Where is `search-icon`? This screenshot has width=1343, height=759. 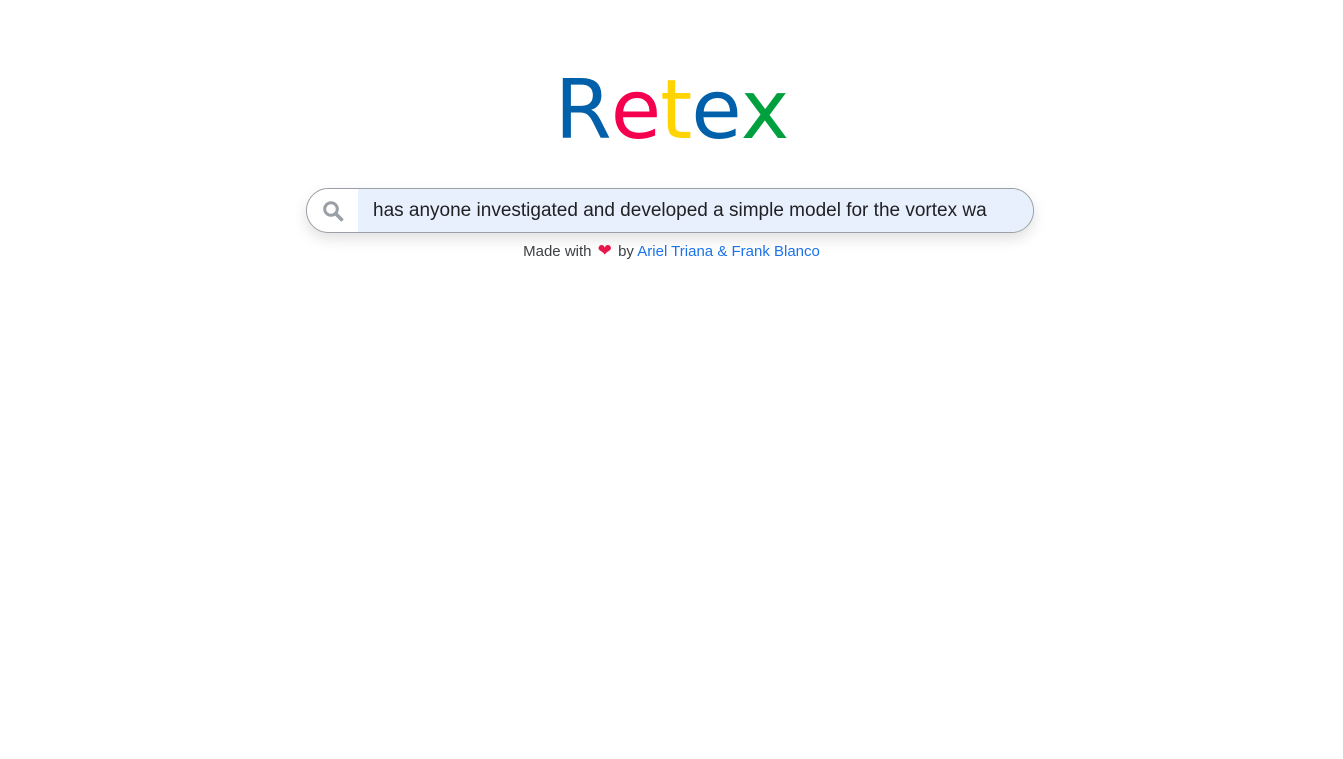 search-icon is located at coordinates (332, 210).